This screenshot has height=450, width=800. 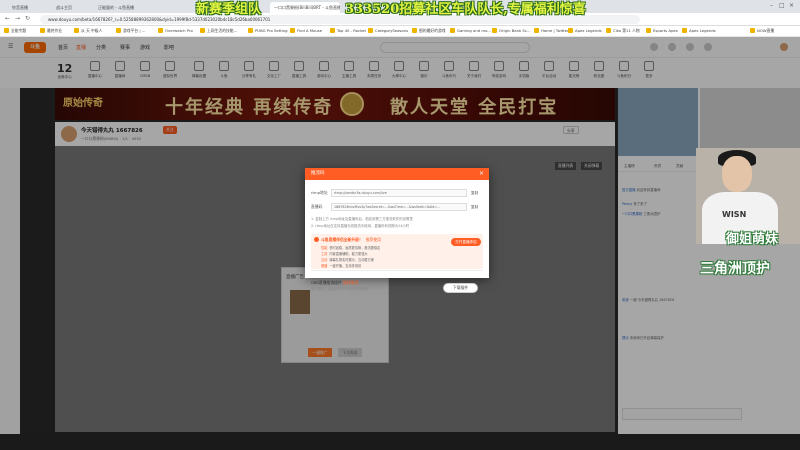 I want to click on divider, so click(x=397, y=270).